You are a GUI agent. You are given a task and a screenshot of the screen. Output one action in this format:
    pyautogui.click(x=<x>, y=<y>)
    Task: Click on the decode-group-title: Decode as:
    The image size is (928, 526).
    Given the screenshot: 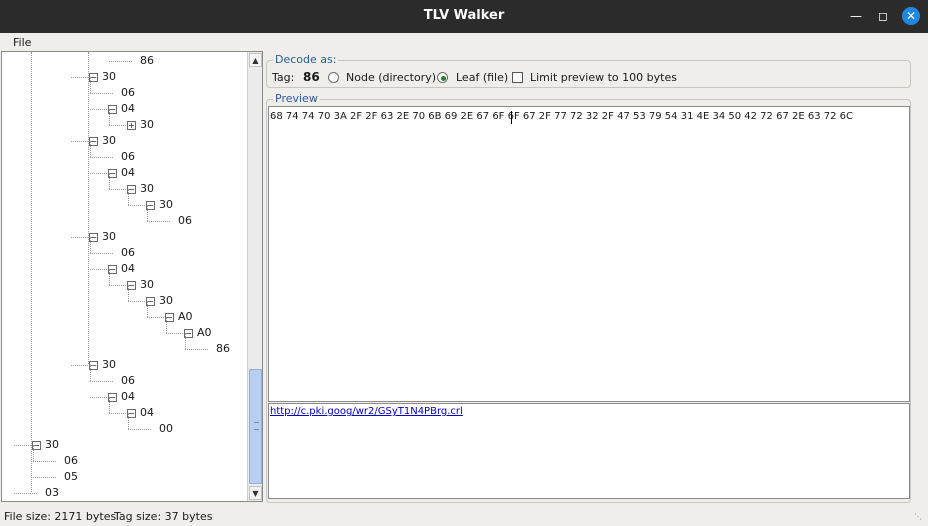 What is the action you would take?
    pyautogui.click(x=306, y=59)
    